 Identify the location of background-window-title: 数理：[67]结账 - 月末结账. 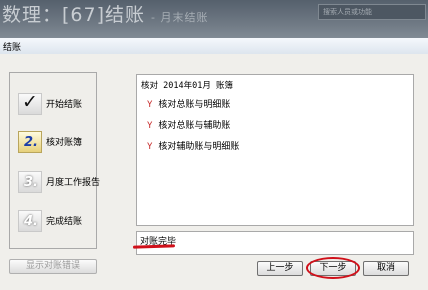
(105, 13).